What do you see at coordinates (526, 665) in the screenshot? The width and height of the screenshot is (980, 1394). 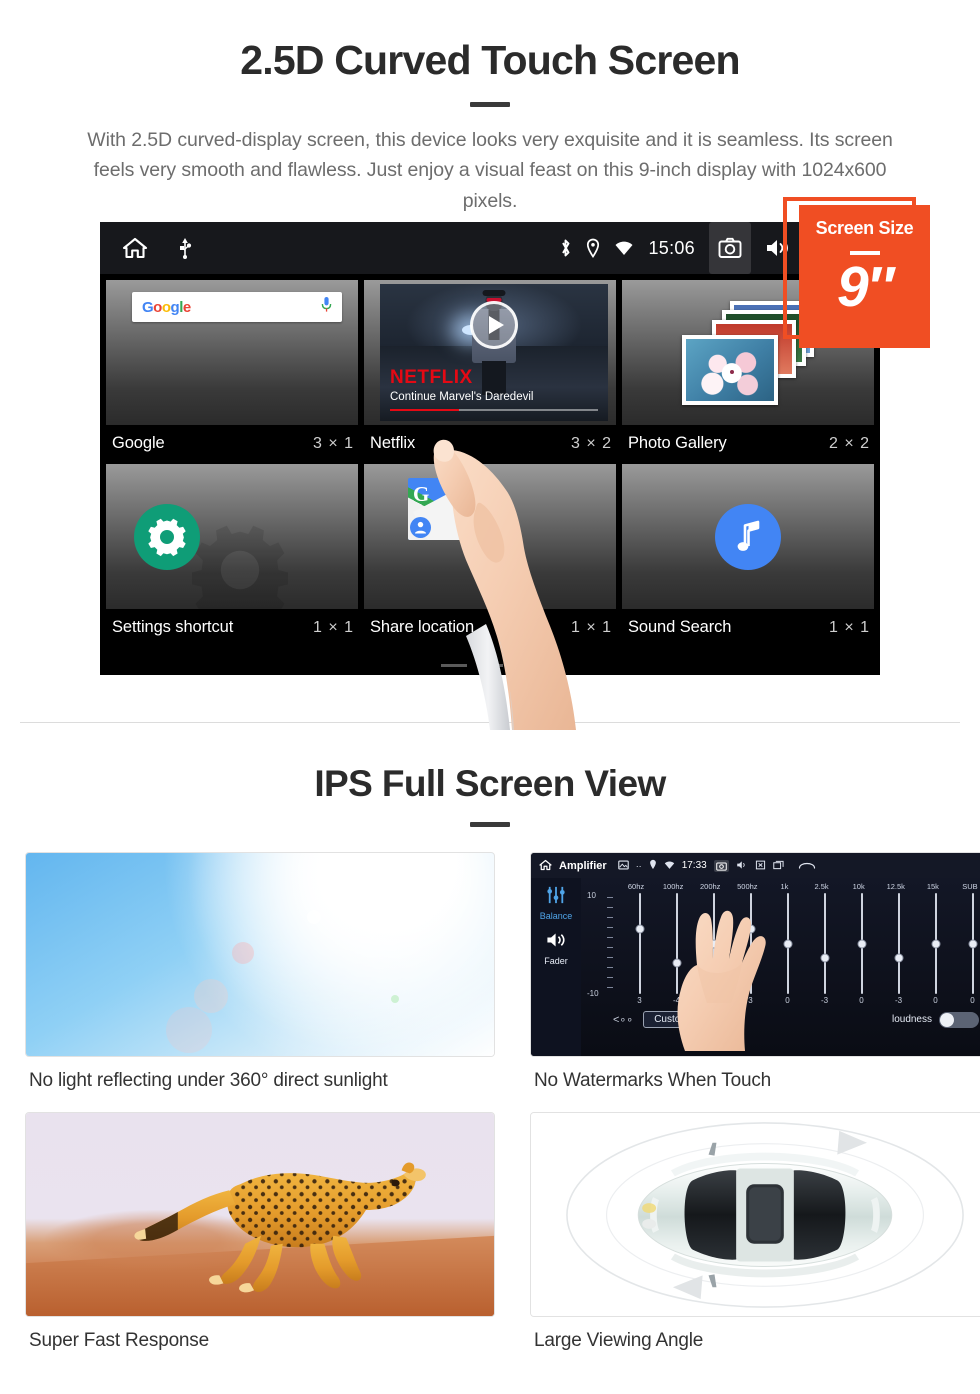 I see `page-dot-active` at bounding box center [526, 665].